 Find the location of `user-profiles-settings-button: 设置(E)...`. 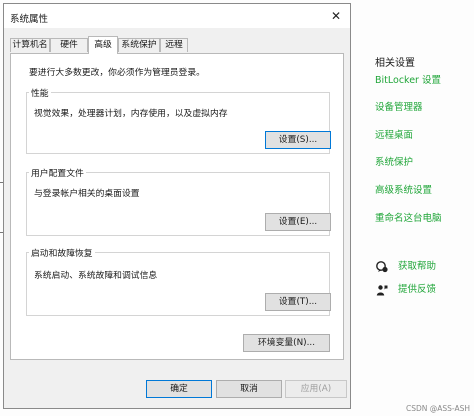

user-profiles-settings-button: 设置(E)... is located at coordinates (298, 222).